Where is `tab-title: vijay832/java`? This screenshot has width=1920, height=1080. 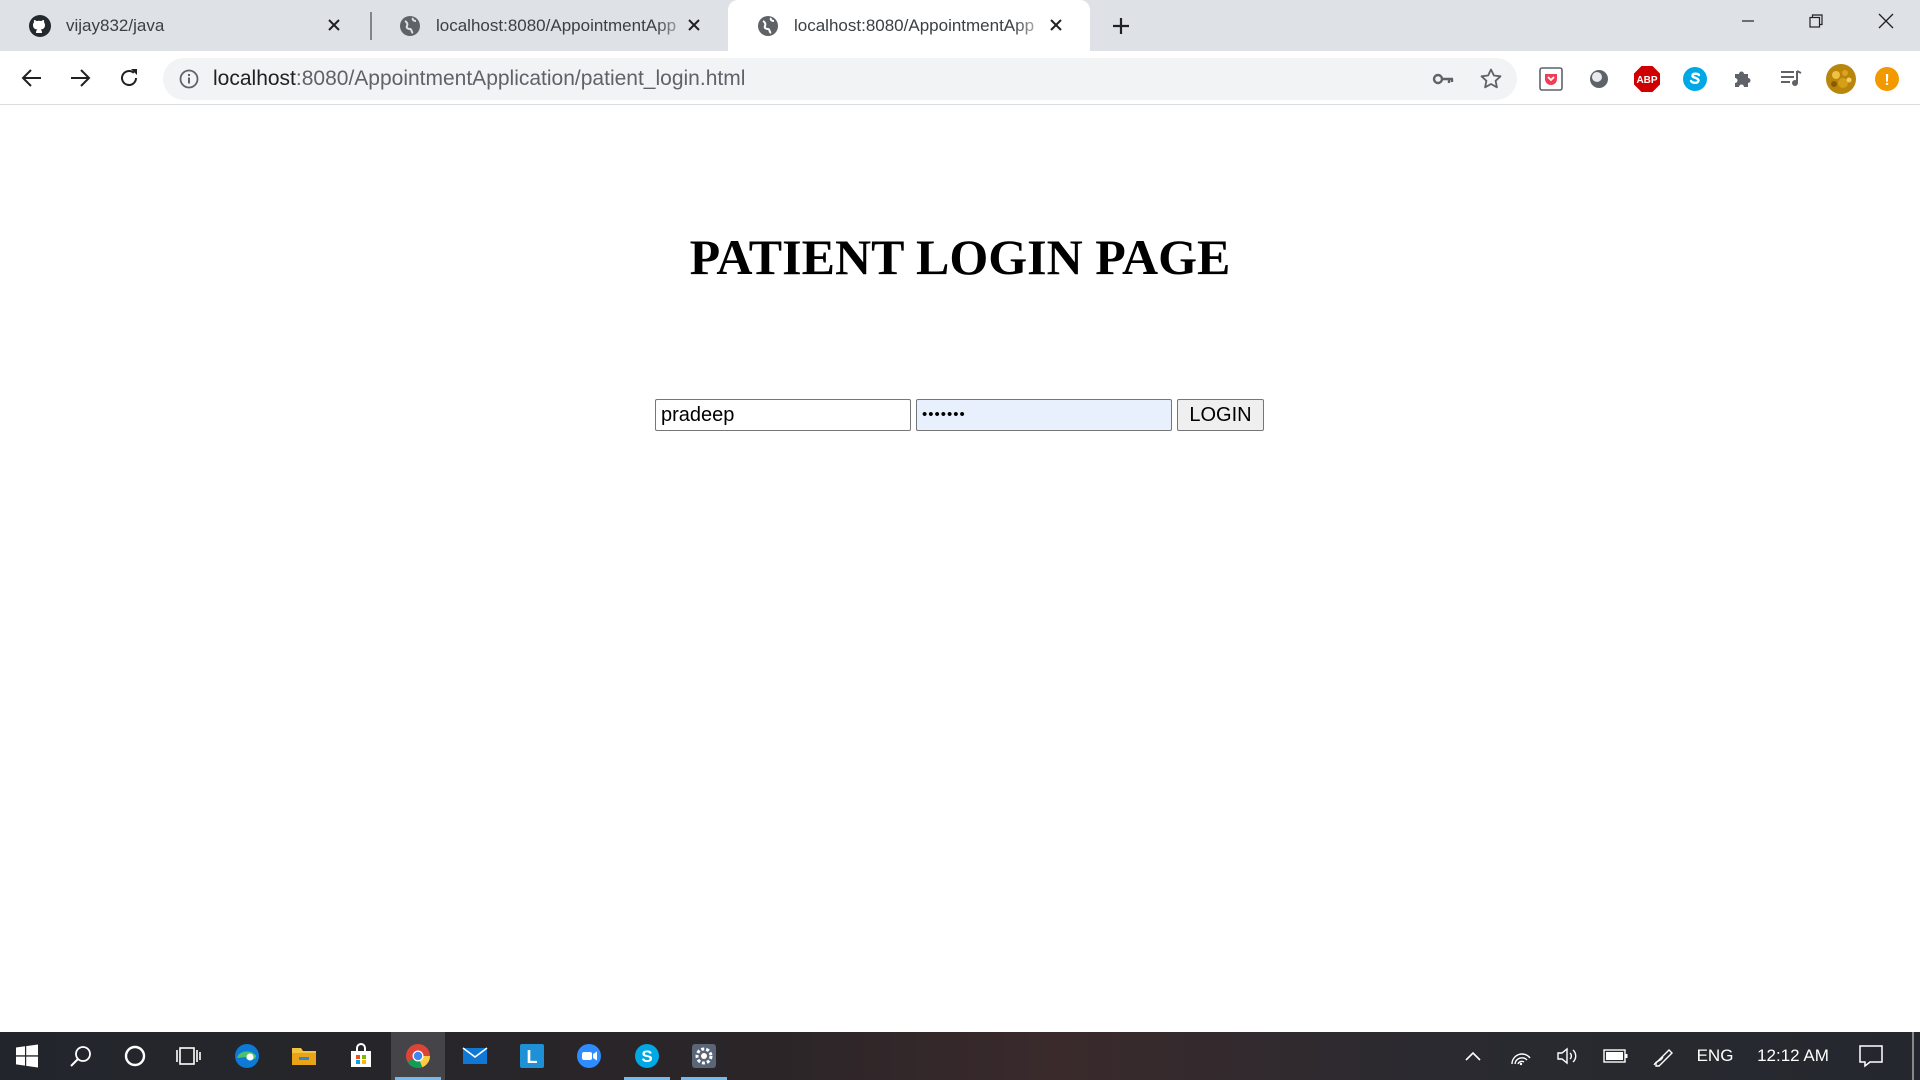 tab-title: vijay832/java is located at coordinates (115, 25).